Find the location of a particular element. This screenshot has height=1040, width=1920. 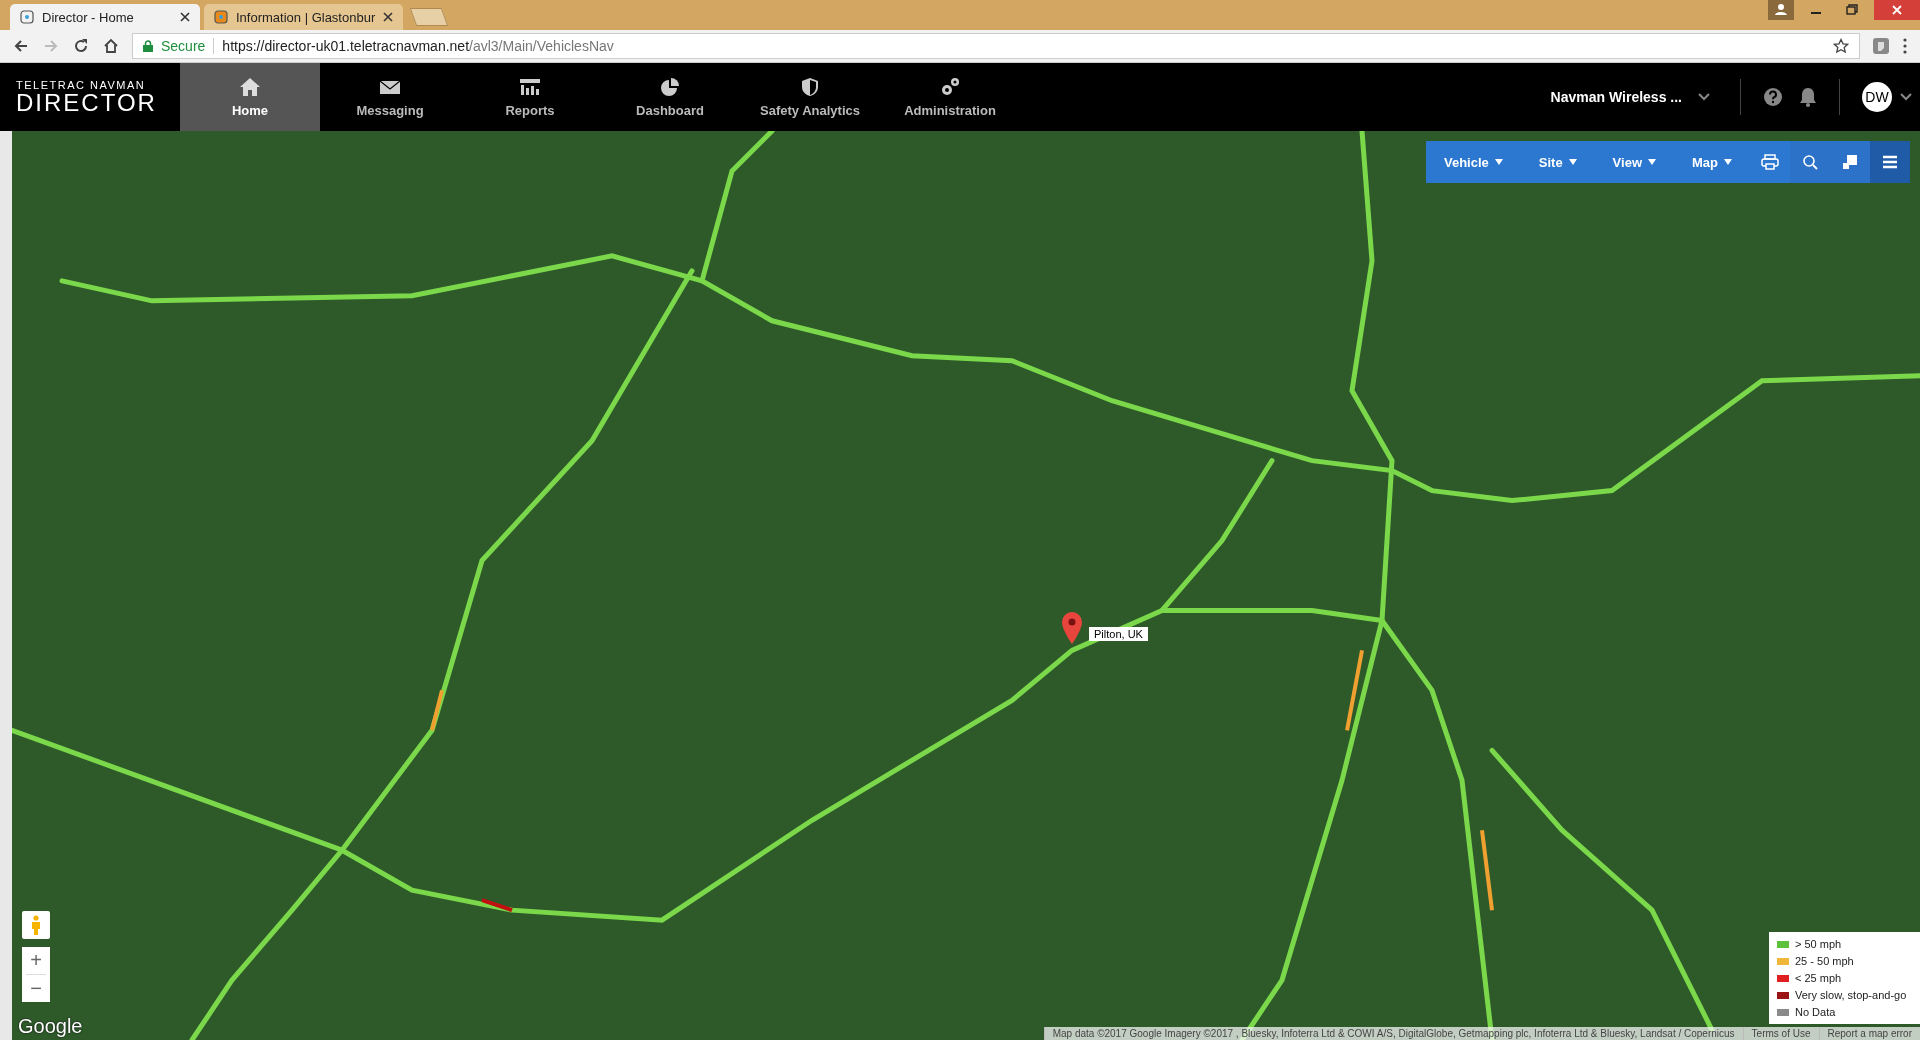

browser-tab: Information | Glastonbur is located at coordinates (304, 17).